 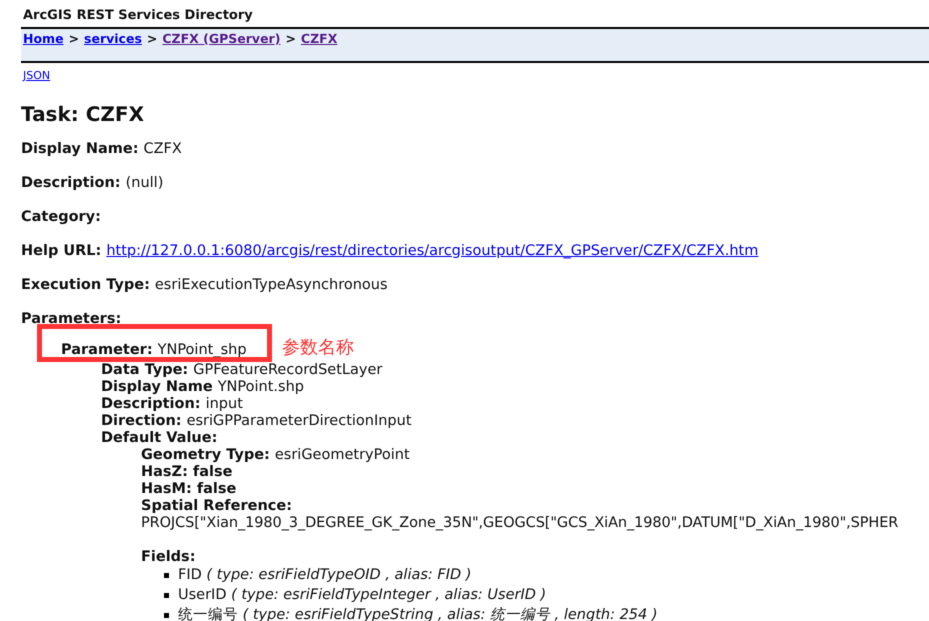 I want to click on field-item: UserID ( type: esriFieldTypeInteger , alias: UserID ), so click(x=362, y=595).